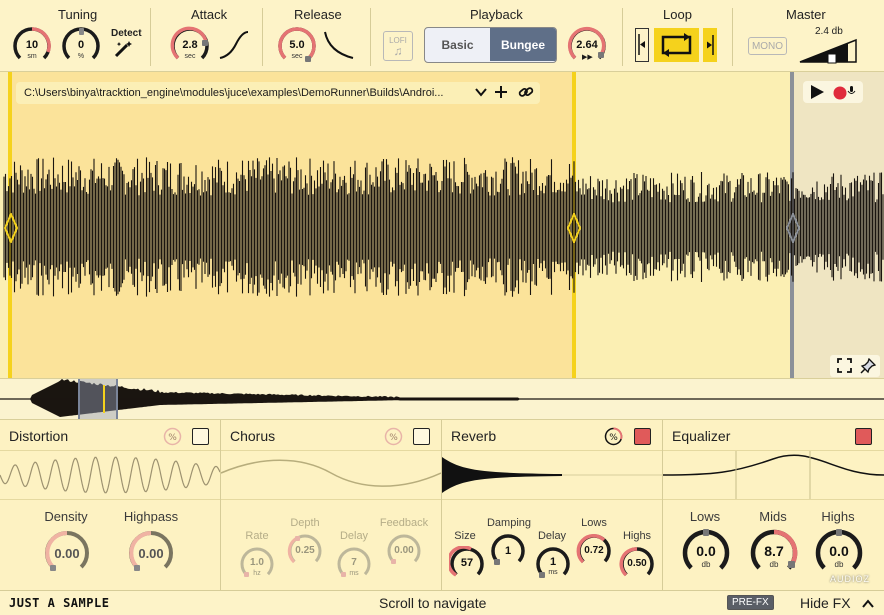 Image resolution: width=884 pixels, height=615 pixels. Describe the element at coordinates (501, 93) in the screenshot. I see `add-icon` at that location.